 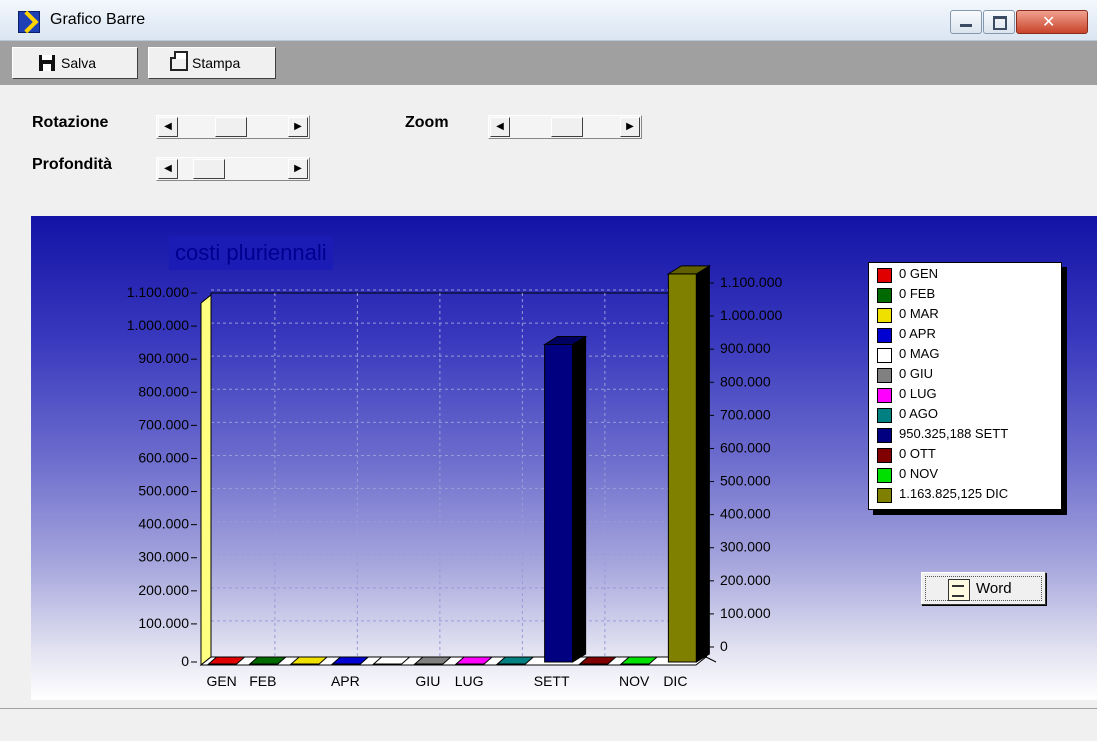 What do you see at coordinates (959, 590) in the screenshot?
I see `word-document-icon` at bounding box center [959, 590].